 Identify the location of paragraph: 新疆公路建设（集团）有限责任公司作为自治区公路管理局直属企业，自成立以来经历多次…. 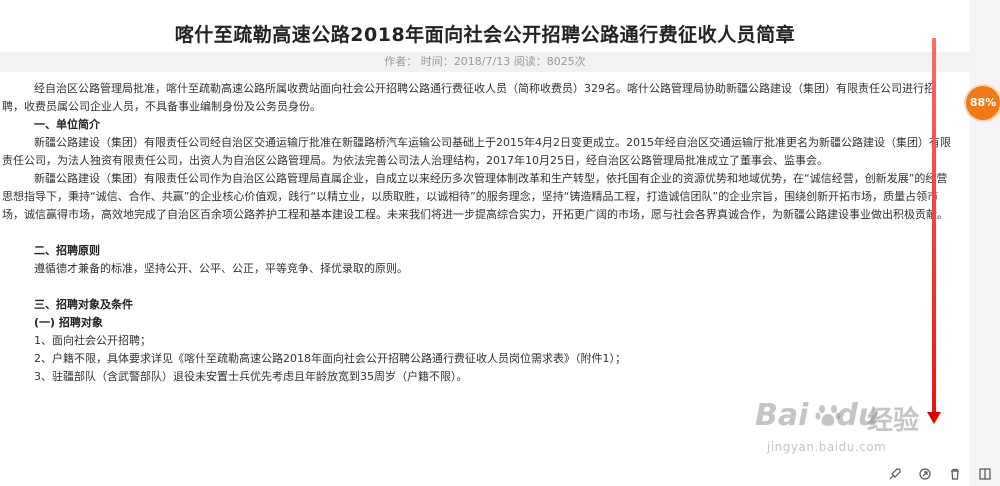
(475, 196).